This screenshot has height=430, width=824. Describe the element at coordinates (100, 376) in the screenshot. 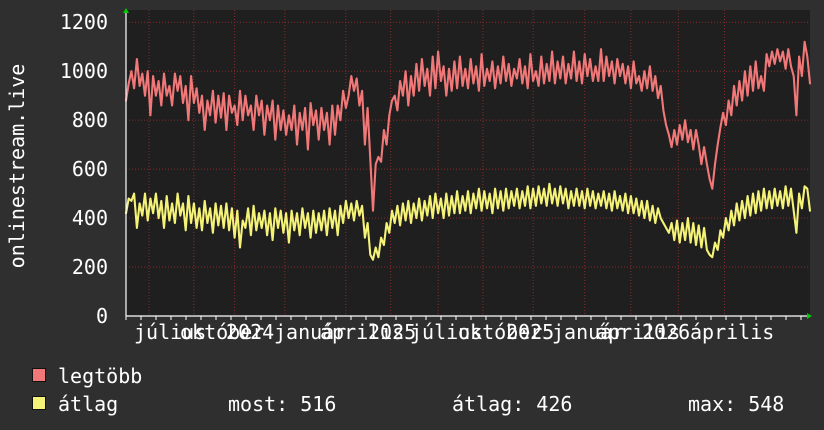

I see `legend-max-label: legtöbb` at that location.